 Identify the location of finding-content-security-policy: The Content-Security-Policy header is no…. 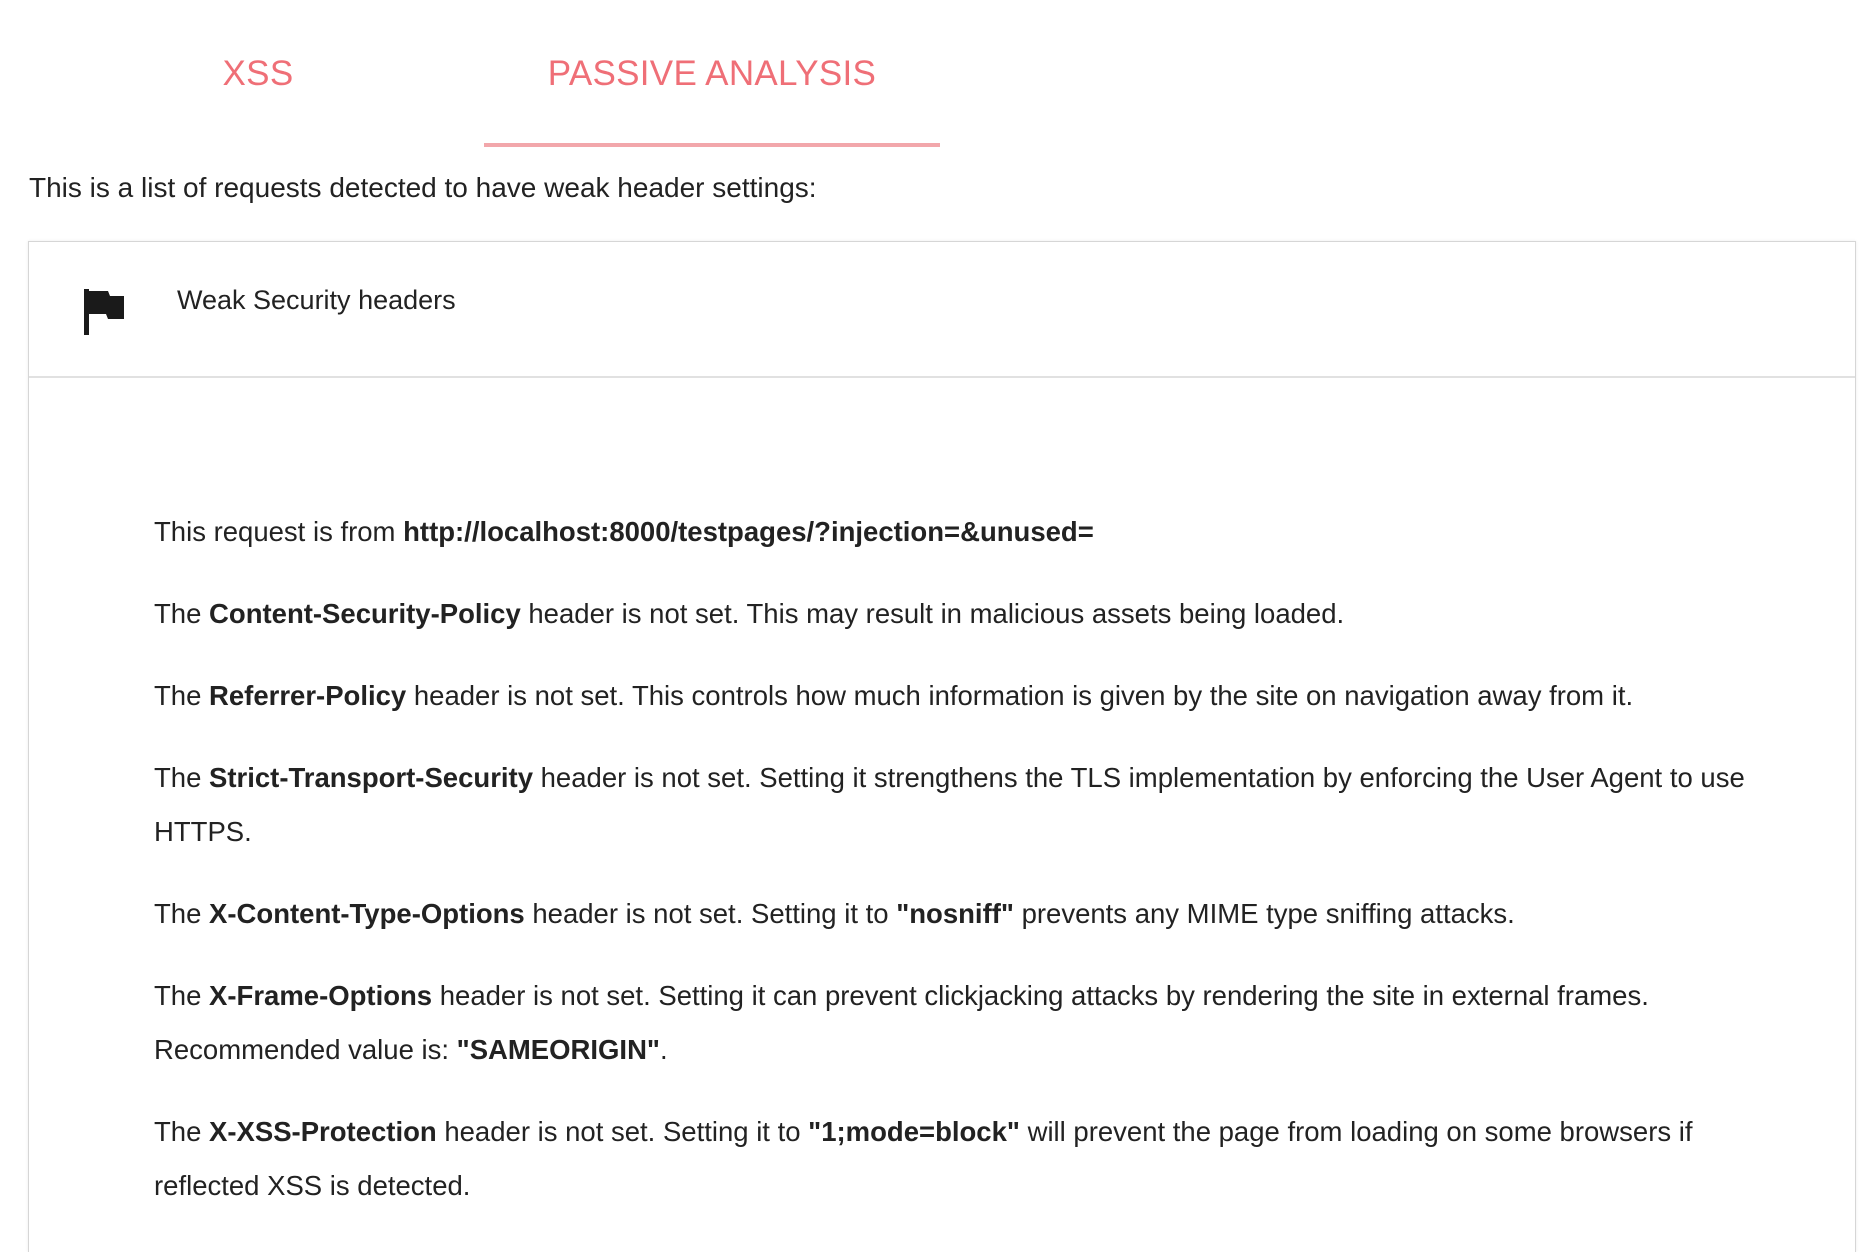
(964, 614).